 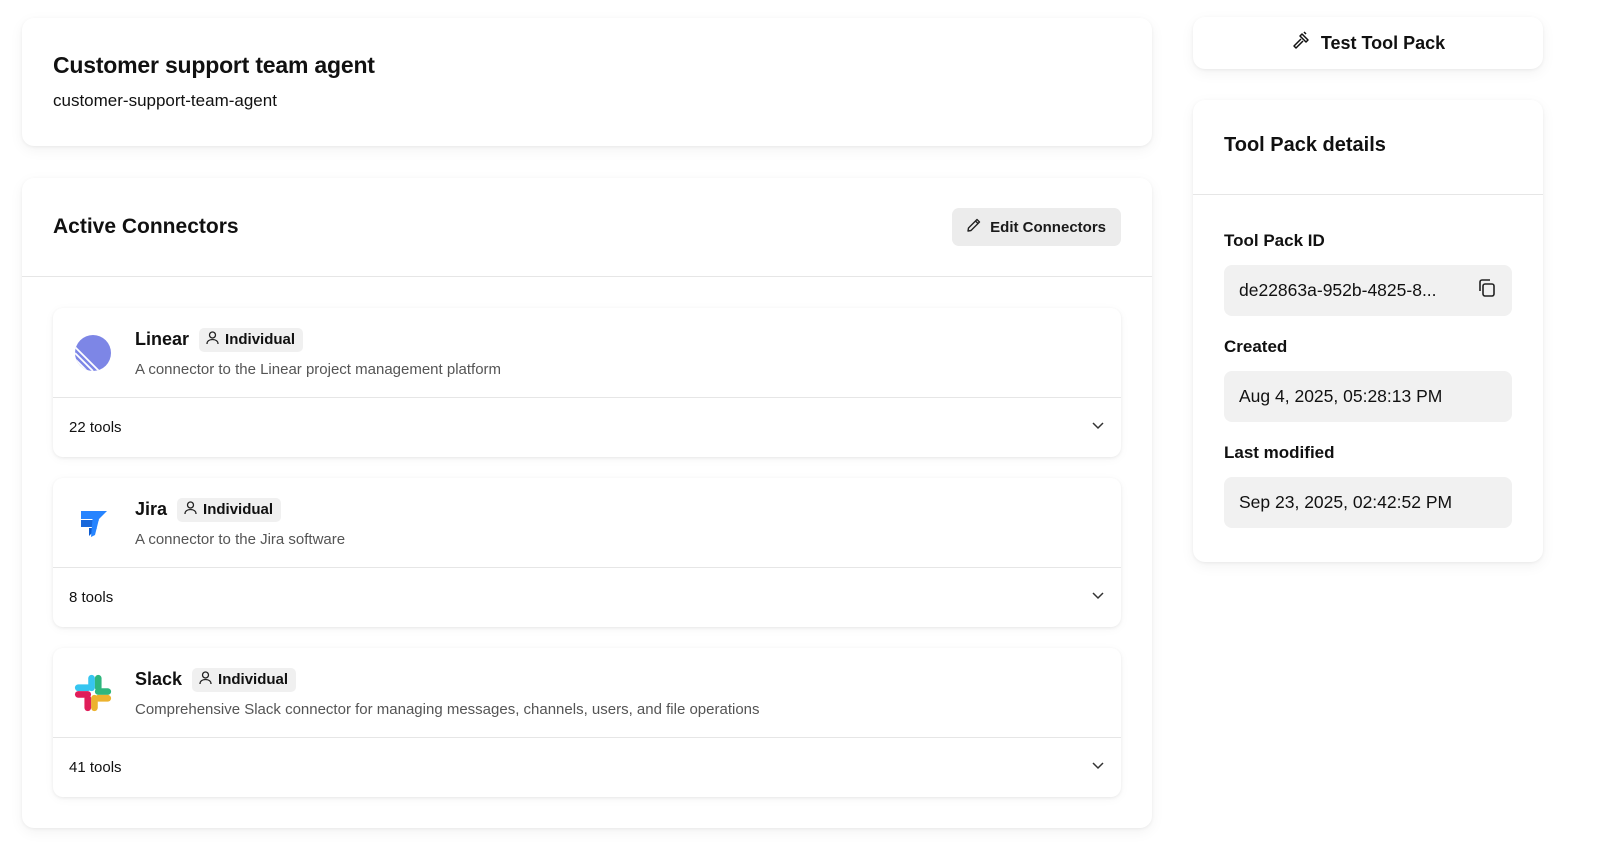 I want to click on details-heading: Tool Pack details, so click(x=1368, y=147).